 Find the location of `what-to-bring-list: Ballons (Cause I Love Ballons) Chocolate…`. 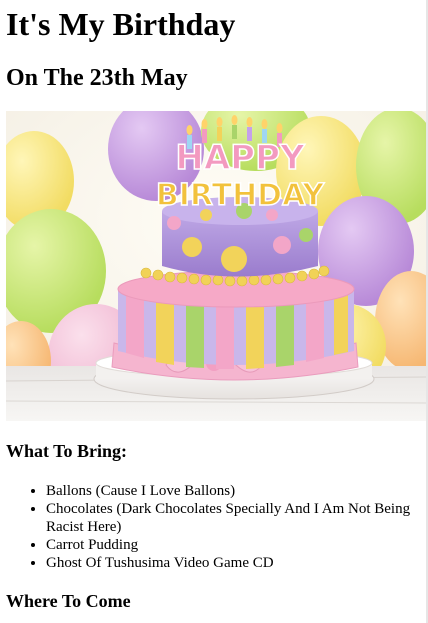

what-to-bring-list: Ballons (Cause I Love Ballons) Chocolate… is located at coordinates (211, 527).